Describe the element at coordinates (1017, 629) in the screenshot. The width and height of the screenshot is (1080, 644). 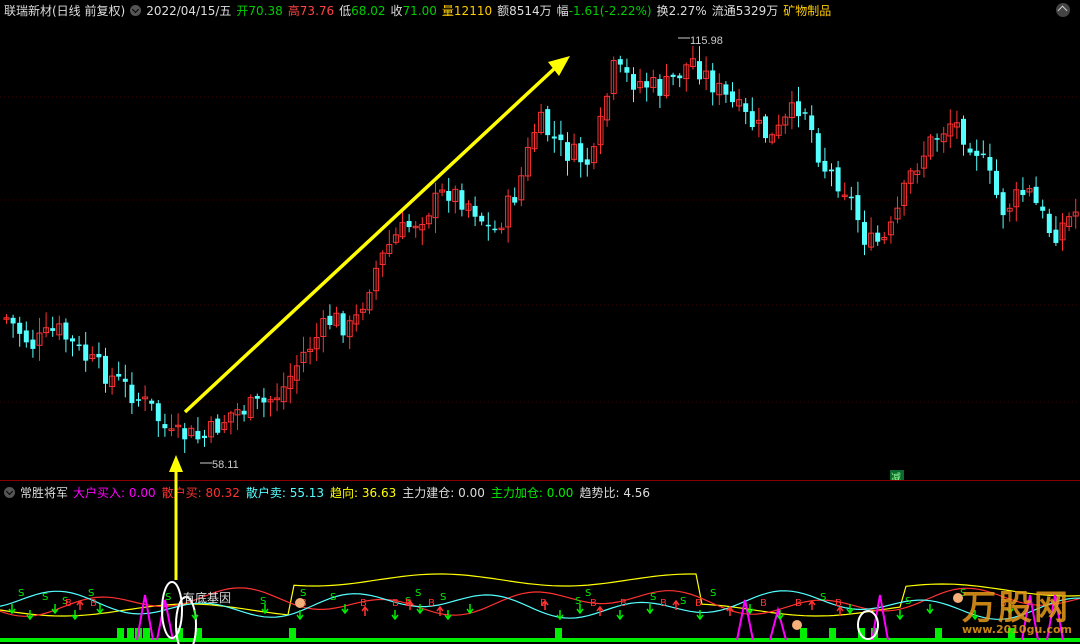
I see `watermark-url: www.2010gu.com` at that location.